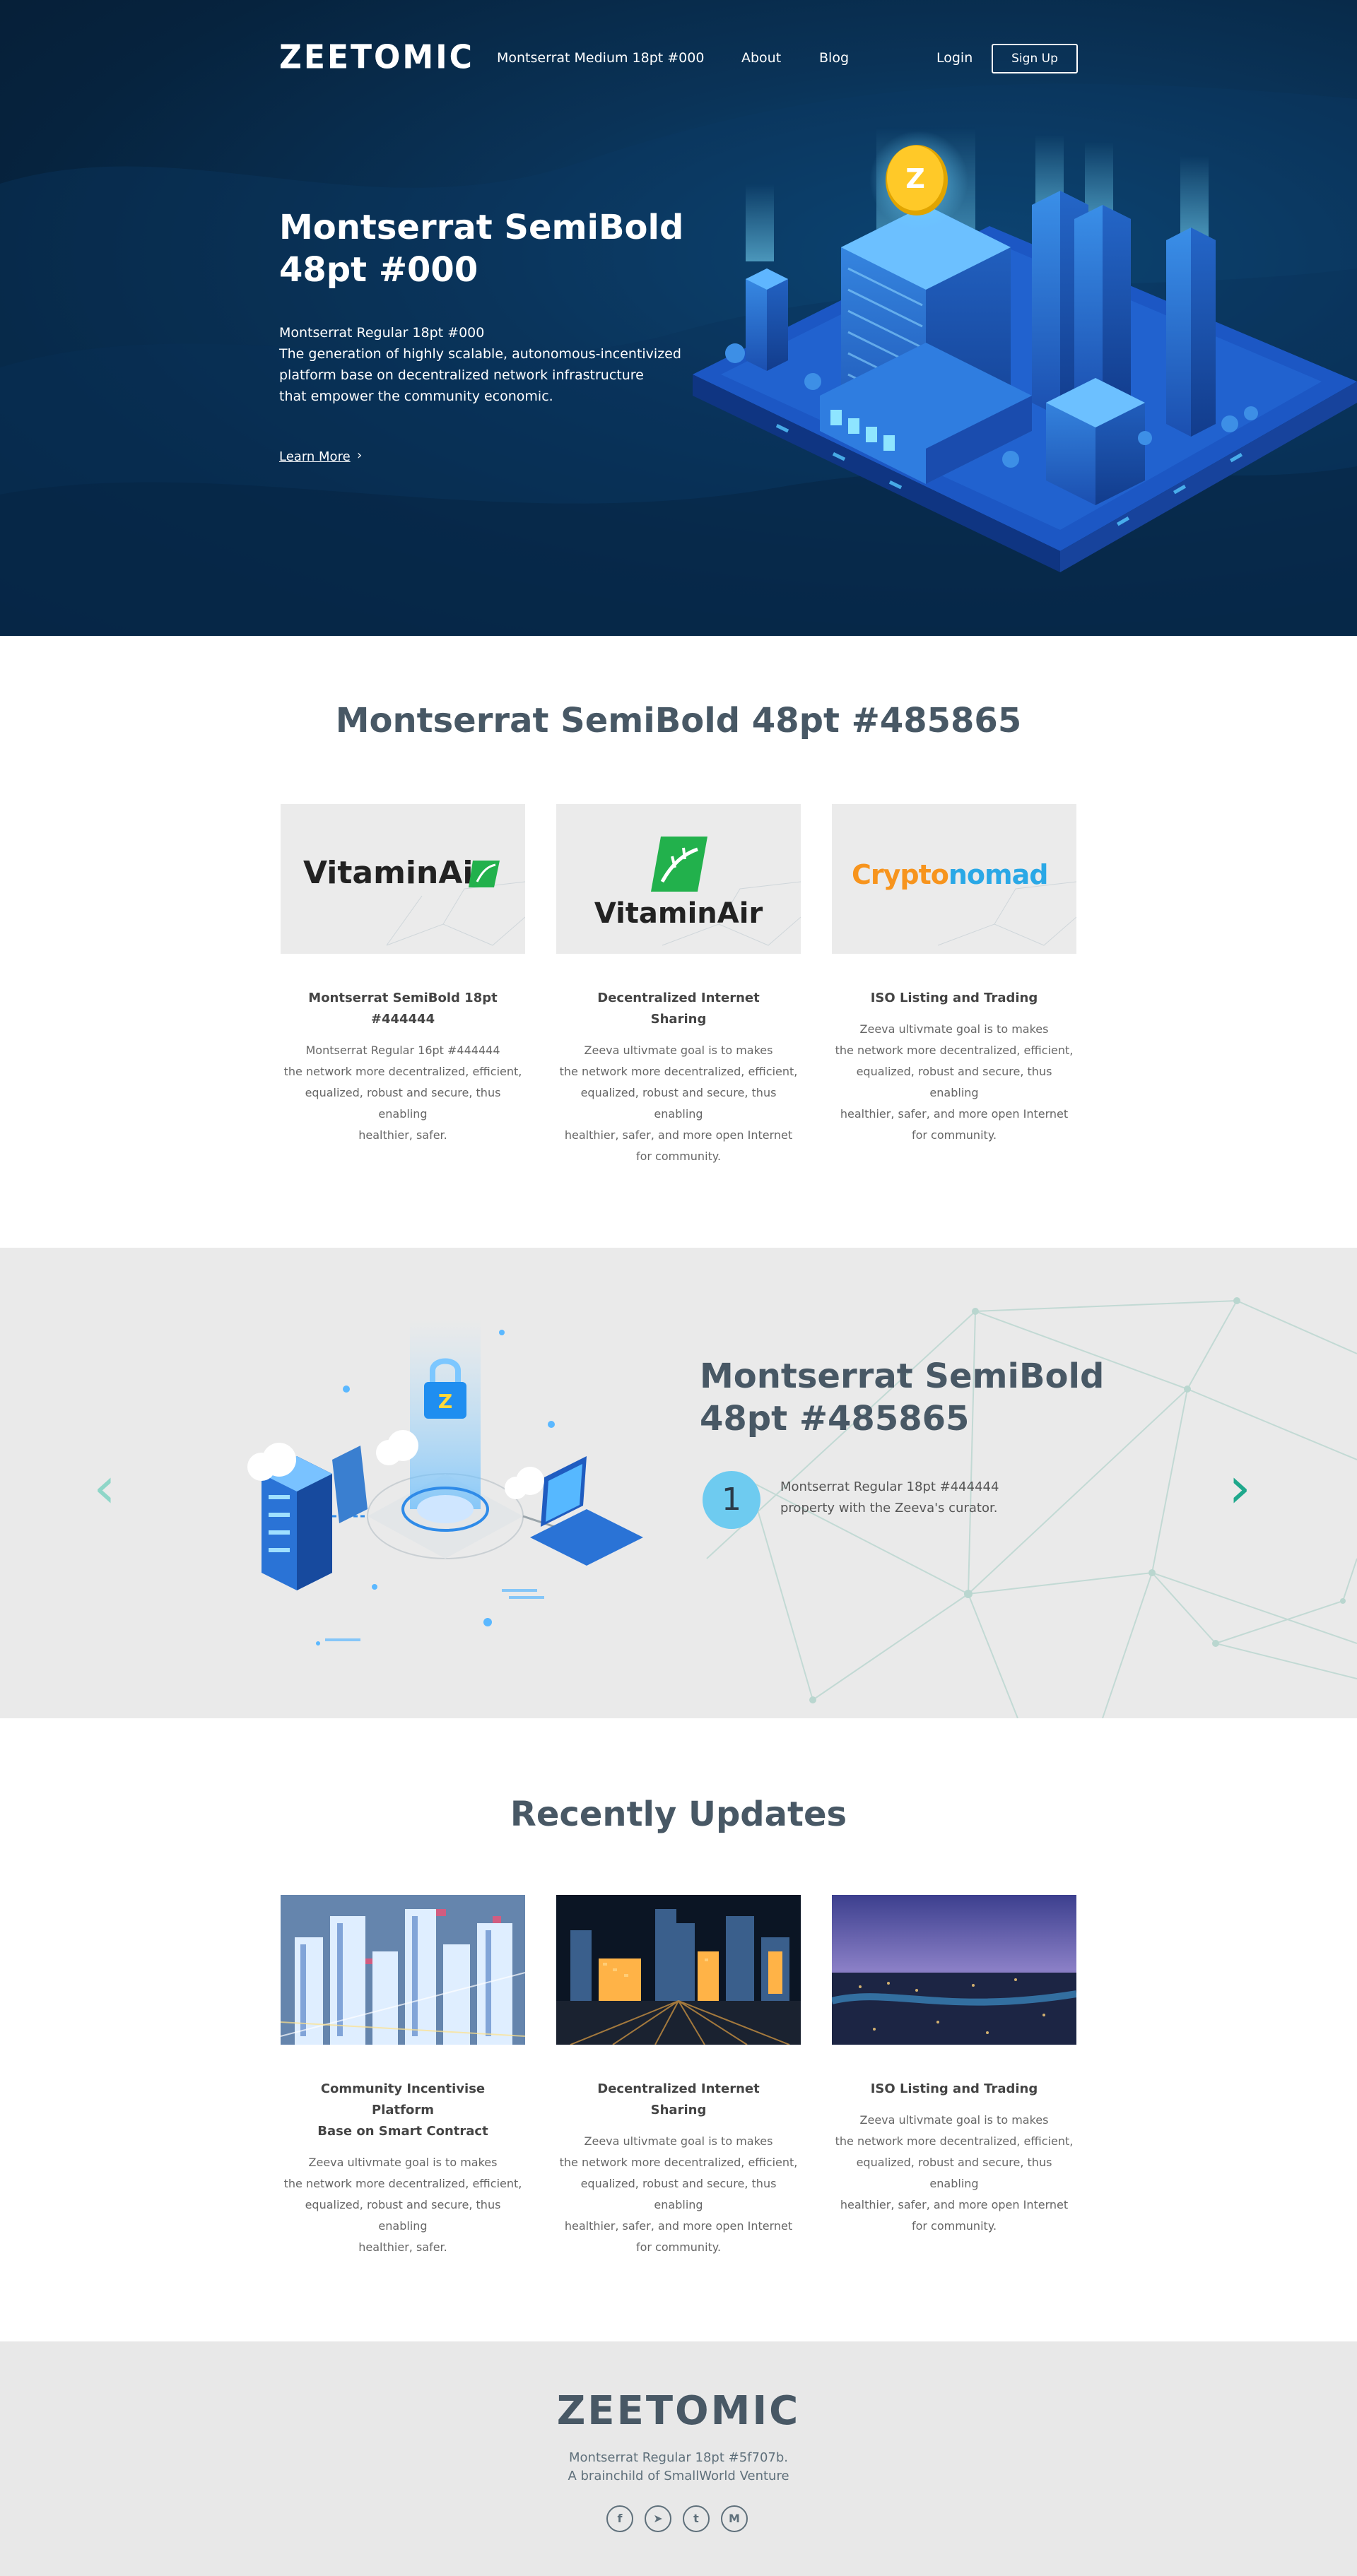 This screenshot has width=1357, height=2576. I want to click on cryptonomad-logo-part: Crypto, so click(900, 874).